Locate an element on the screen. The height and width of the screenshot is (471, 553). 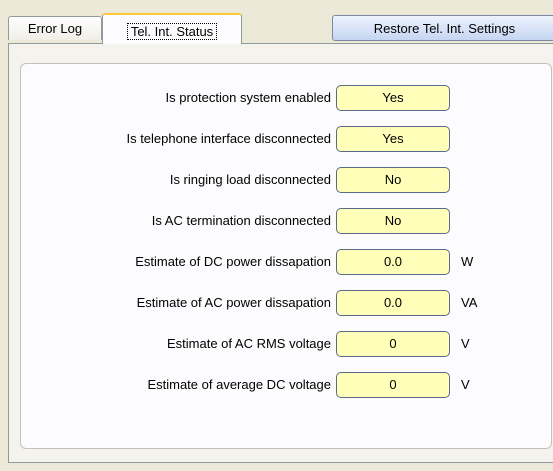
restore-button-label: Restore Tel. Int. Settings is located at coordinates (444, 28).